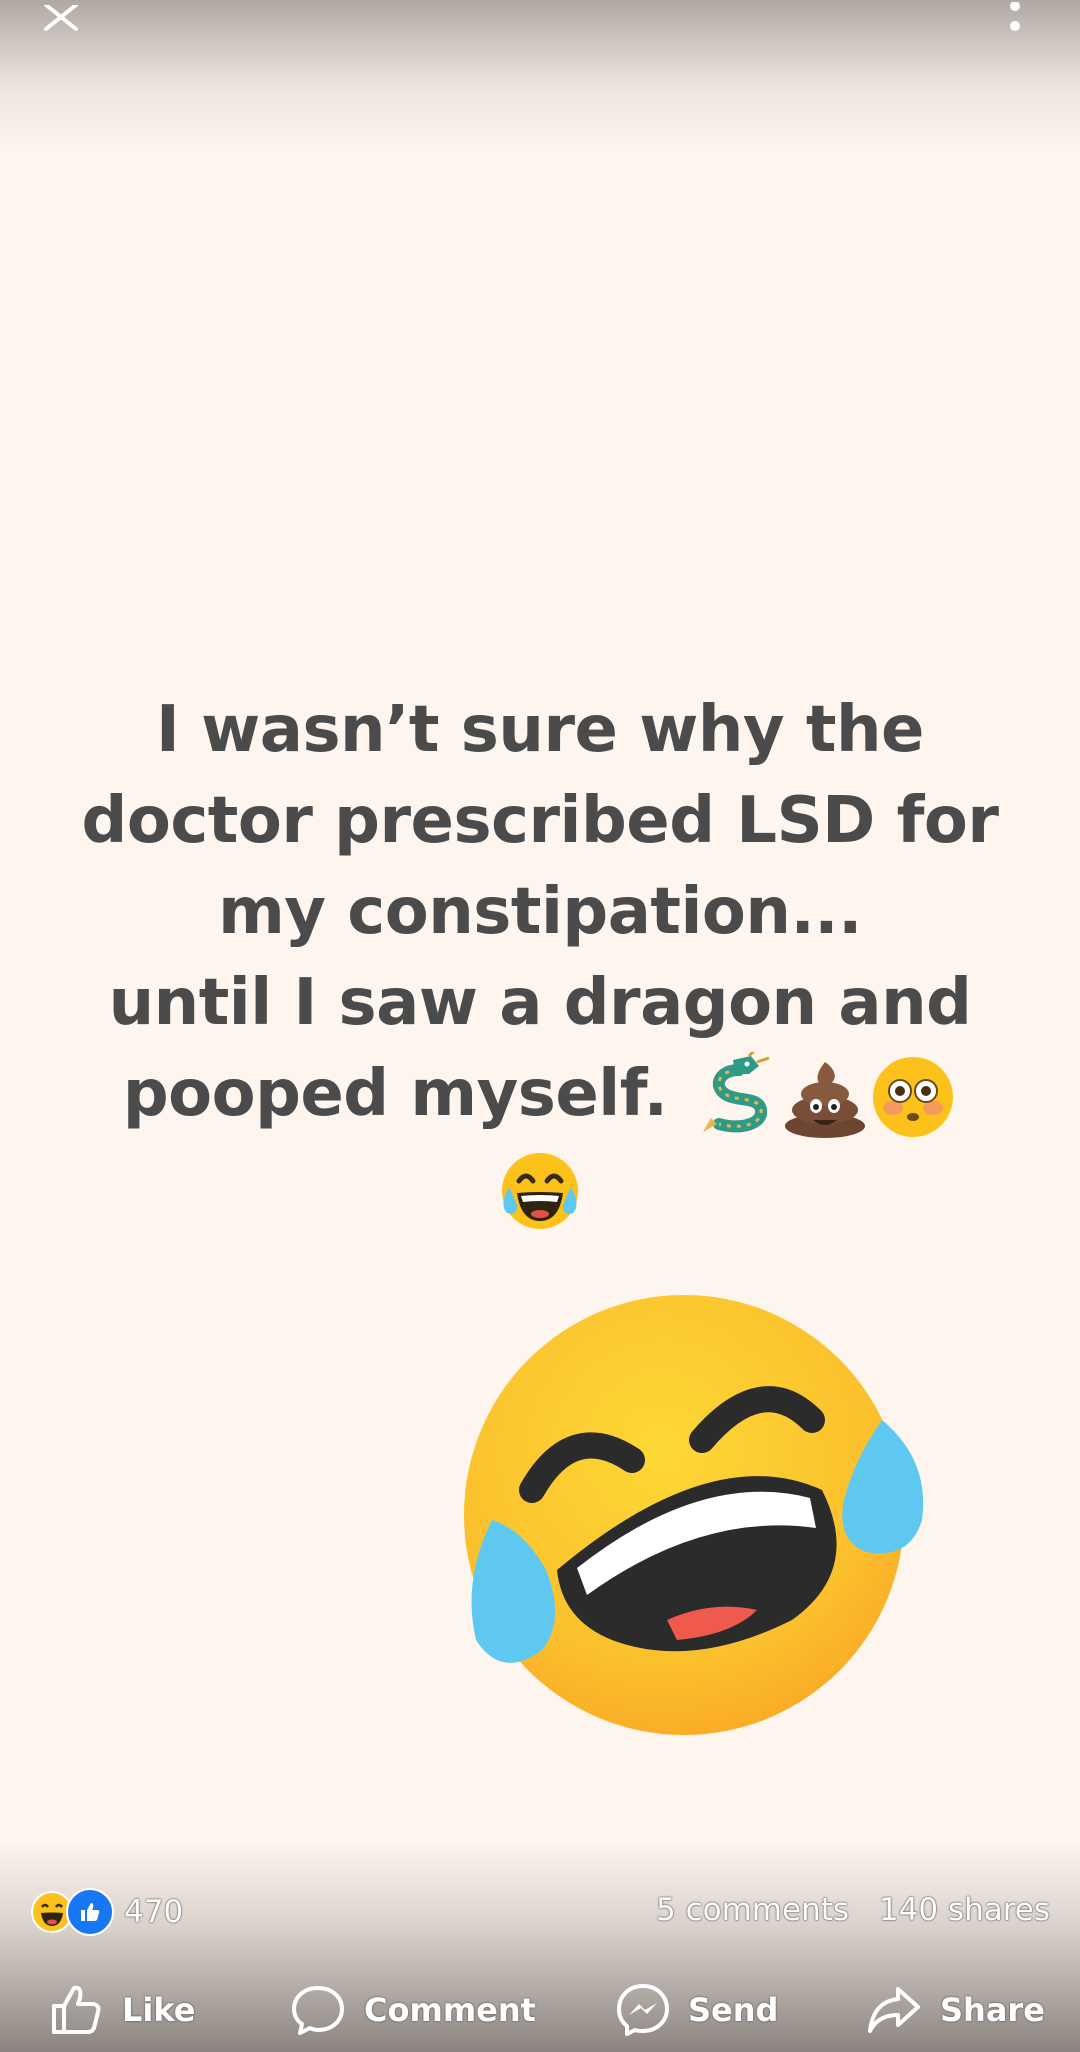  Describe the element at coordinates (913, 1097) in the screenshot. I see `flushed-face-emoji` at that location.